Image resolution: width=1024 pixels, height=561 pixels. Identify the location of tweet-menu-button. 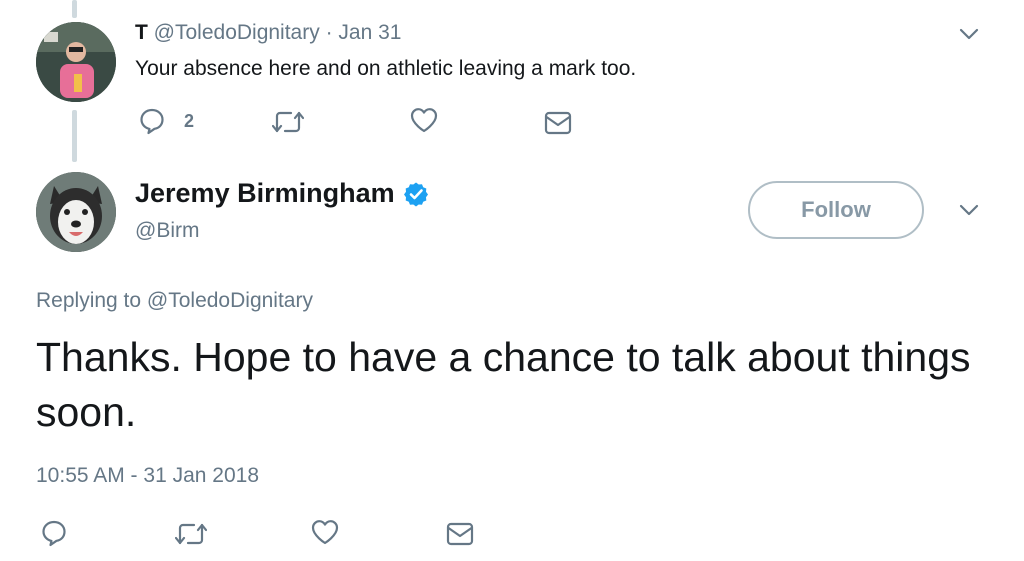
(969, 210).